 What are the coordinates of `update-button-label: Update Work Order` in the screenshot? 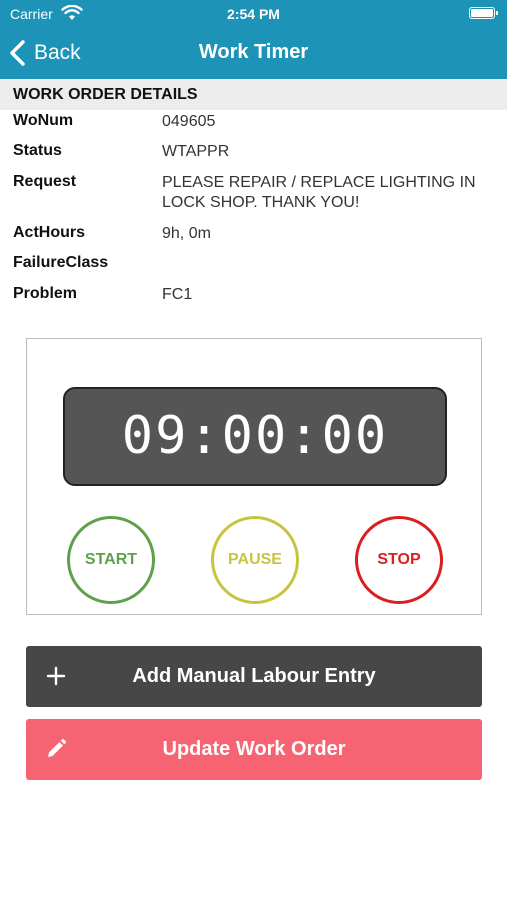 It's located at (254, 749).